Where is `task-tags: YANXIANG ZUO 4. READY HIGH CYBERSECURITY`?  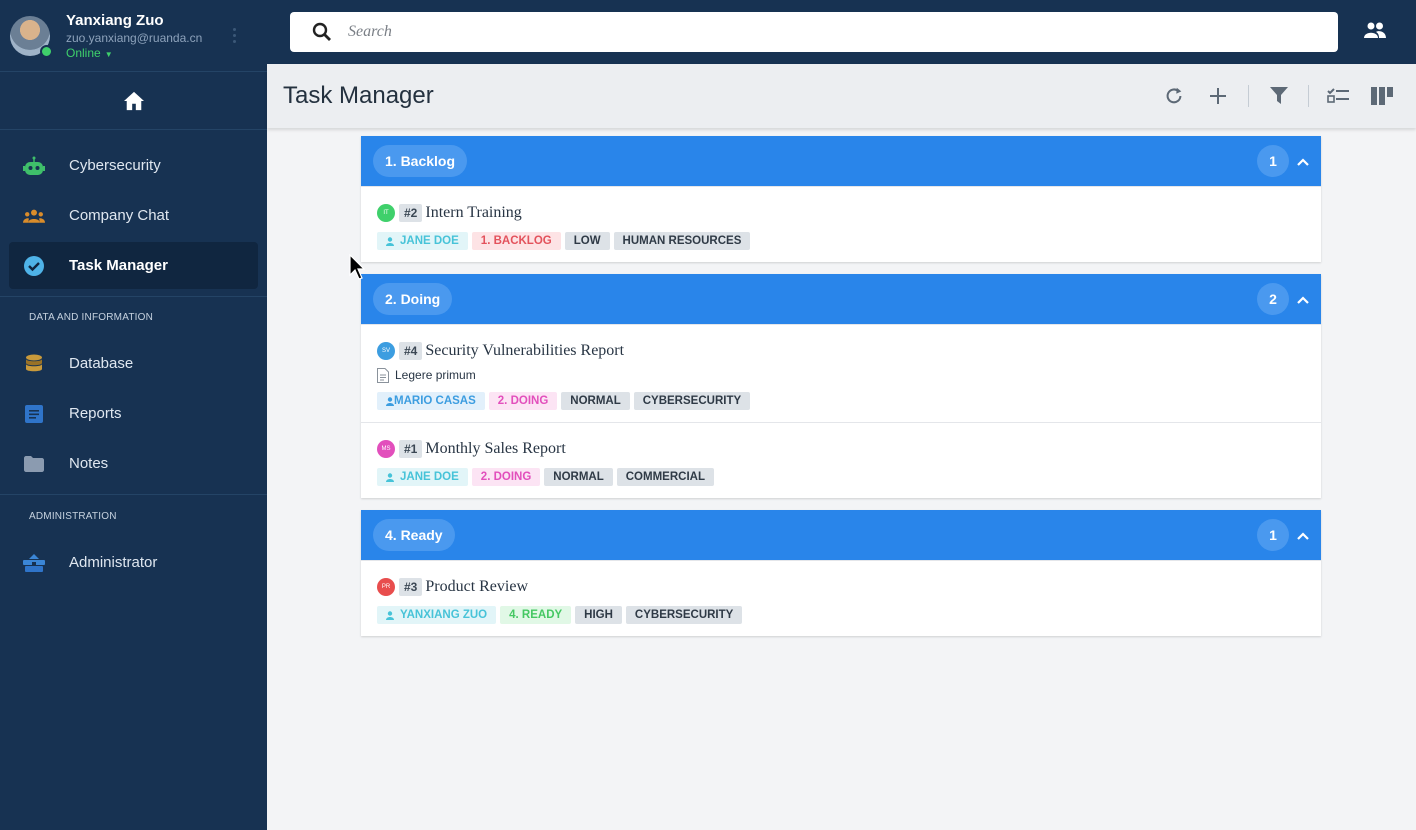
task-tags: YANXIANG ZUO 4. READY HIGH CYBERSECURITY is located at coordinates (841, 615).